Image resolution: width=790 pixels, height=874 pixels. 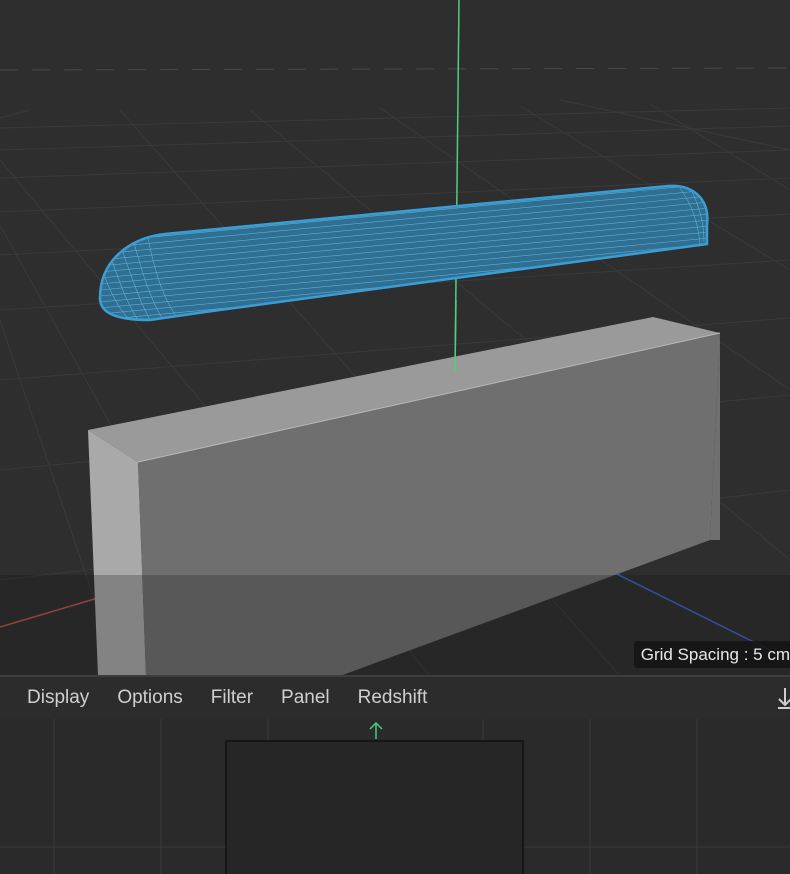 I want to click on menu-panel: Panel, so click(x=305, y=698).